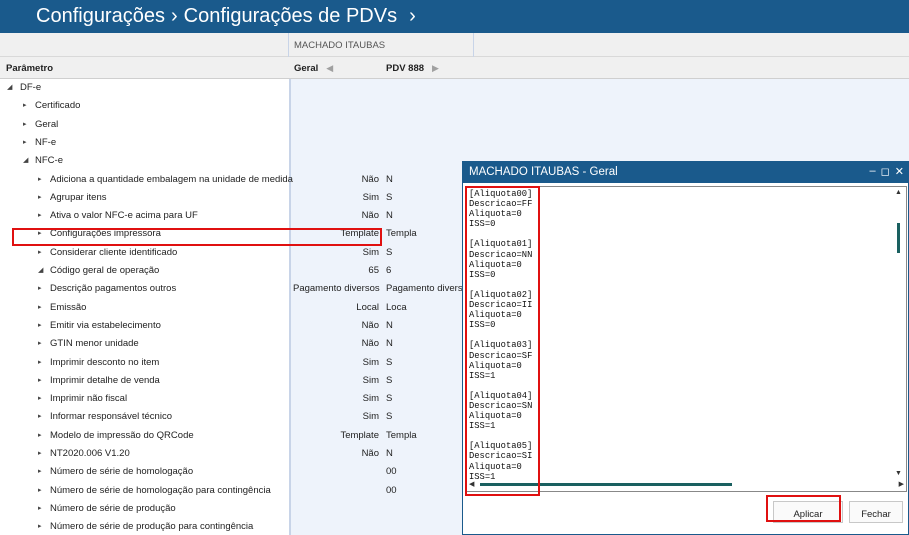  What do you see at coordinates (901, 484) in the screenshot?
I see `scroll-right-icon: ▶` at bounding box center [901, 484].